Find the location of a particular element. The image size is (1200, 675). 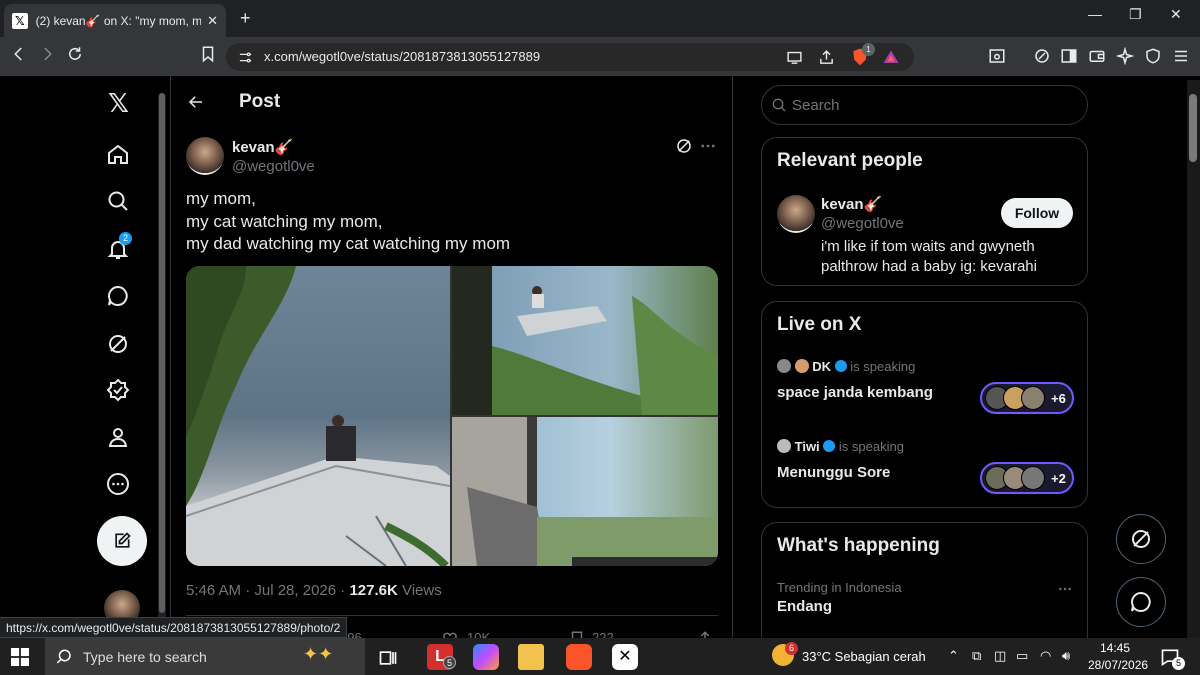

compose-icon is located at coordinates (123, 540).